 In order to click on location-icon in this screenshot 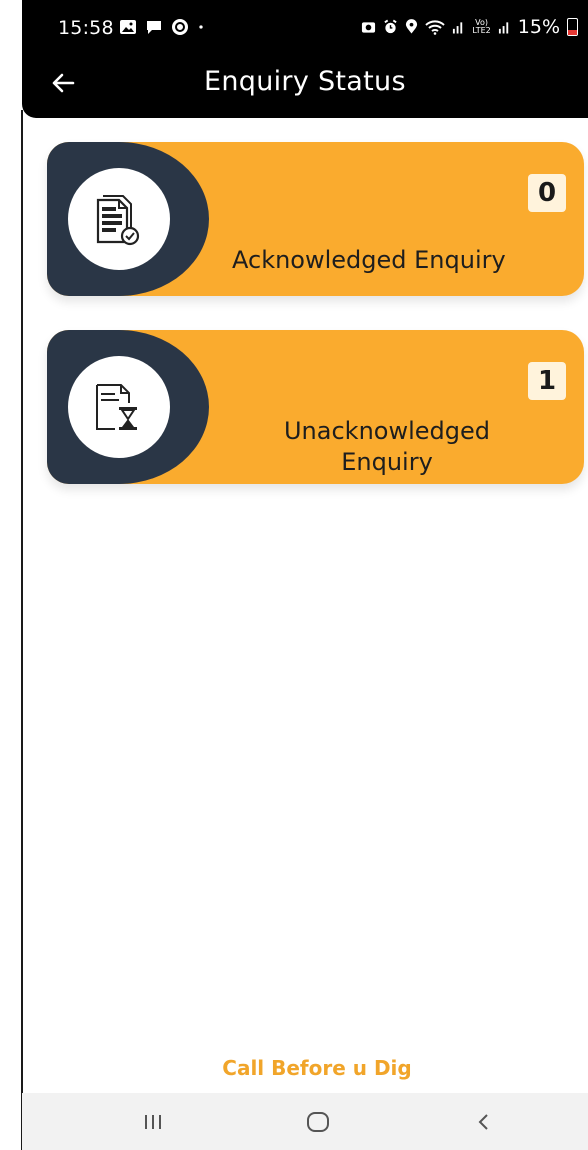, I will do `click(412, 26)`.